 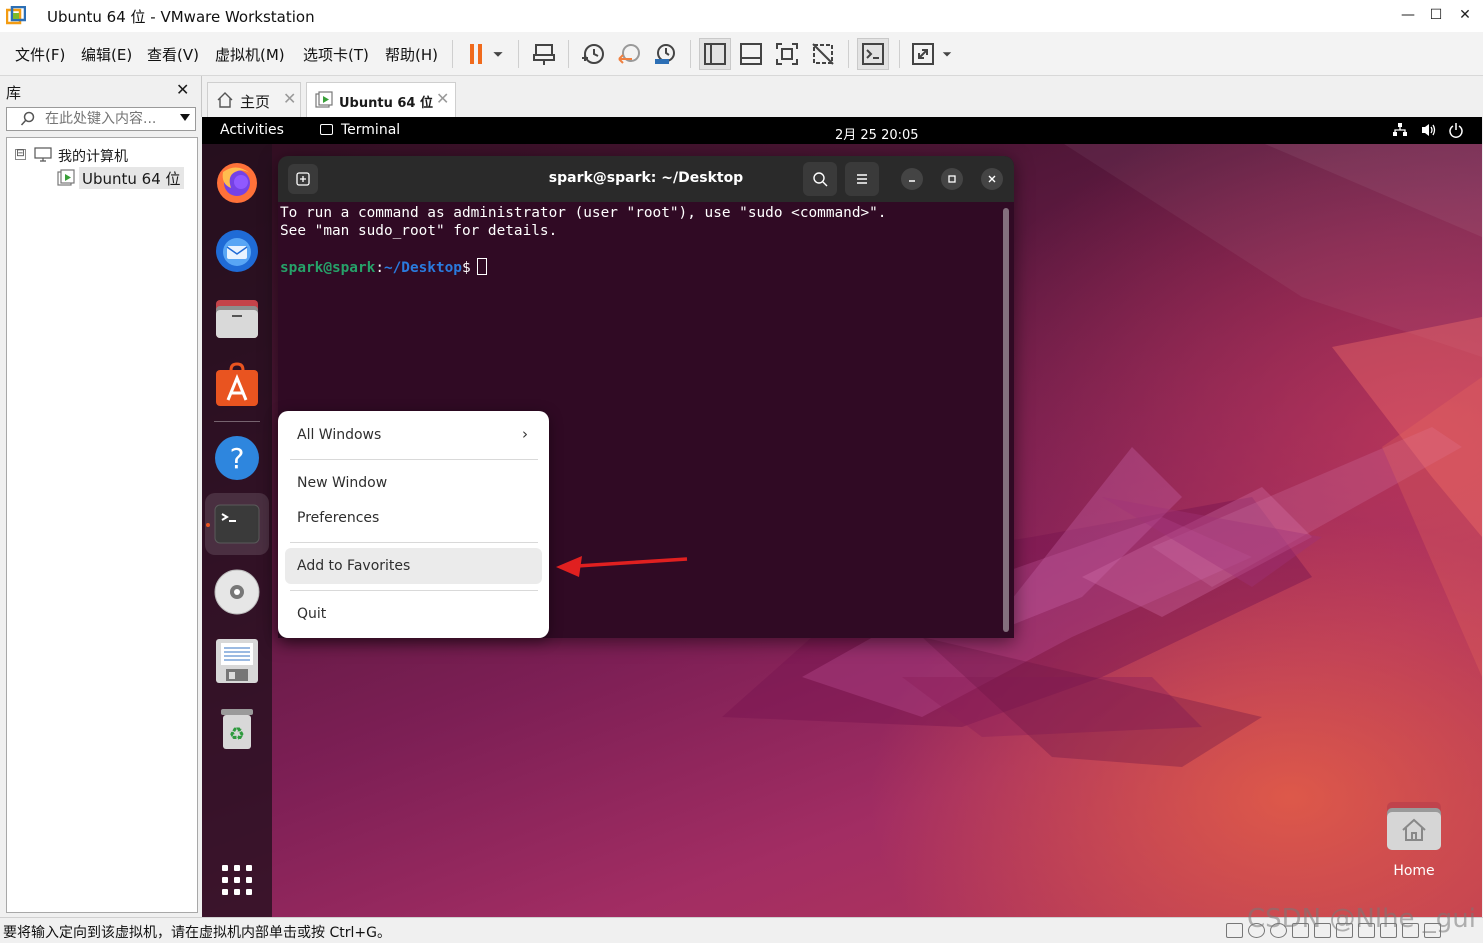 I want to click on terminal-prompt: spark@spark:~/Desktop$, so click(x=640, y=267).